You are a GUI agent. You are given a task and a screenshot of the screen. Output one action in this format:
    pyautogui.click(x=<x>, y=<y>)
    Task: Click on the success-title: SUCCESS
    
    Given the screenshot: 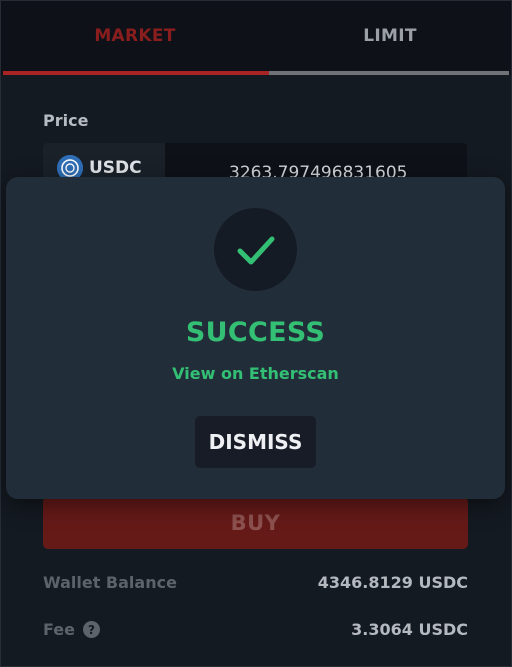 What is the action you would take?
    pyautogui.click(x=255, y=332)
    